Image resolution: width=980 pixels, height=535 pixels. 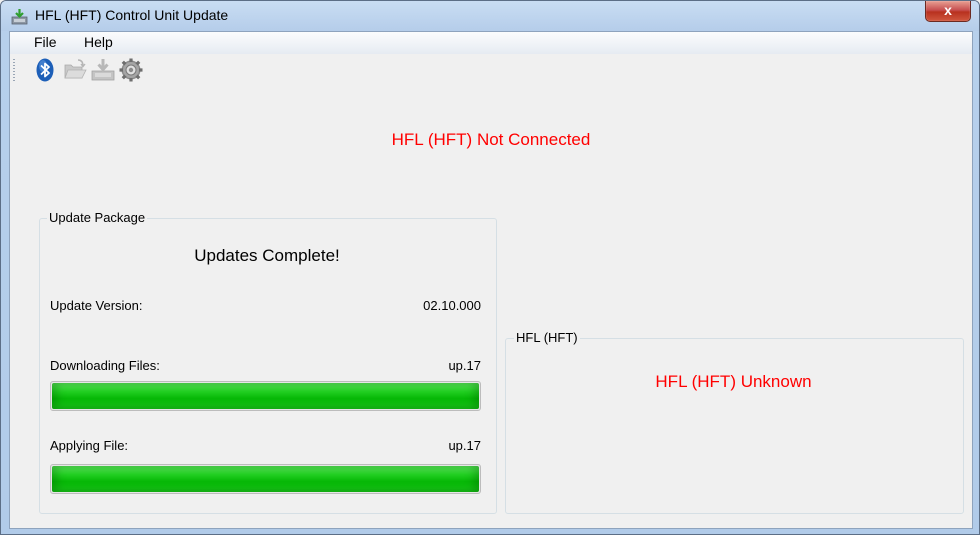 I want to click on applying-progress-bar, so click(x=265, y=479).